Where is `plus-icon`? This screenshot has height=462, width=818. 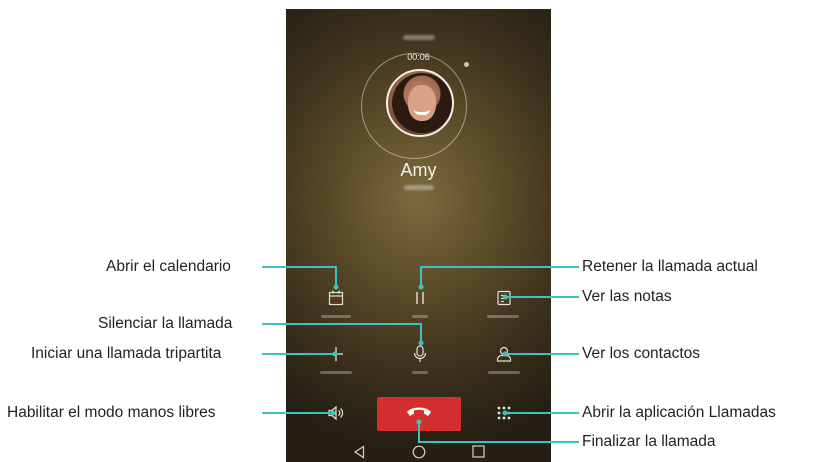
plus-icon is located at coordinates (336, 354).